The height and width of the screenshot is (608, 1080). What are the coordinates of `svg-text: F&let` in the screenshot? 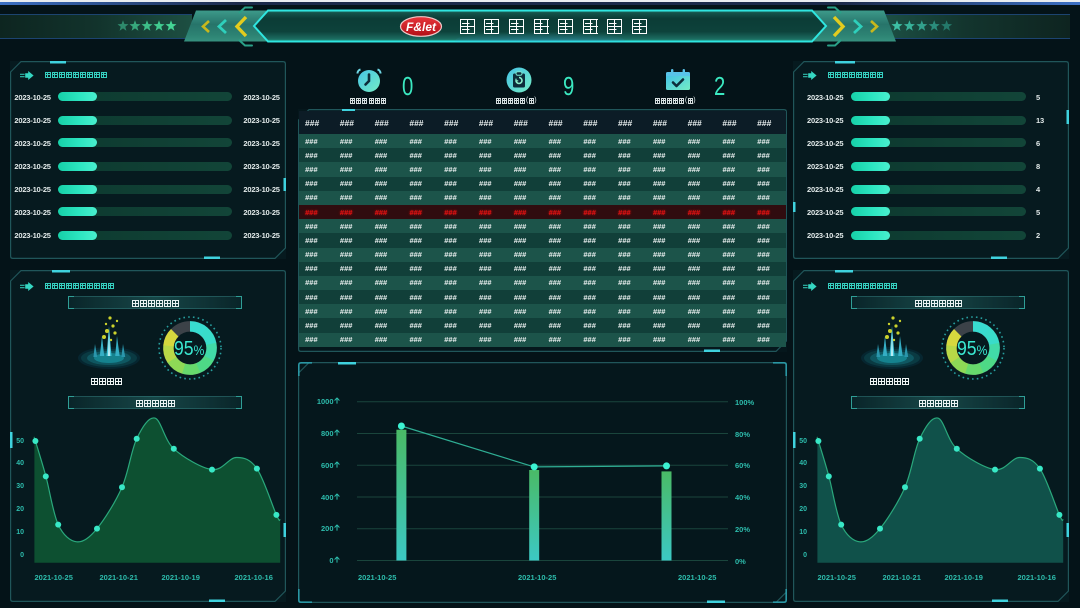 It's located at (421, 27).